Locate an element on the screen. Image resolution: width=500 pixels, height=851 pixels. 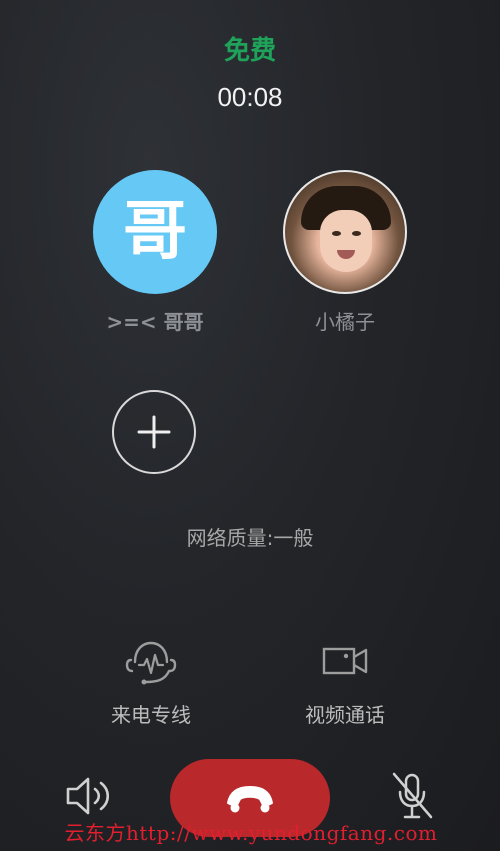
call-status: 免费 is located at coordinates (249, 51).